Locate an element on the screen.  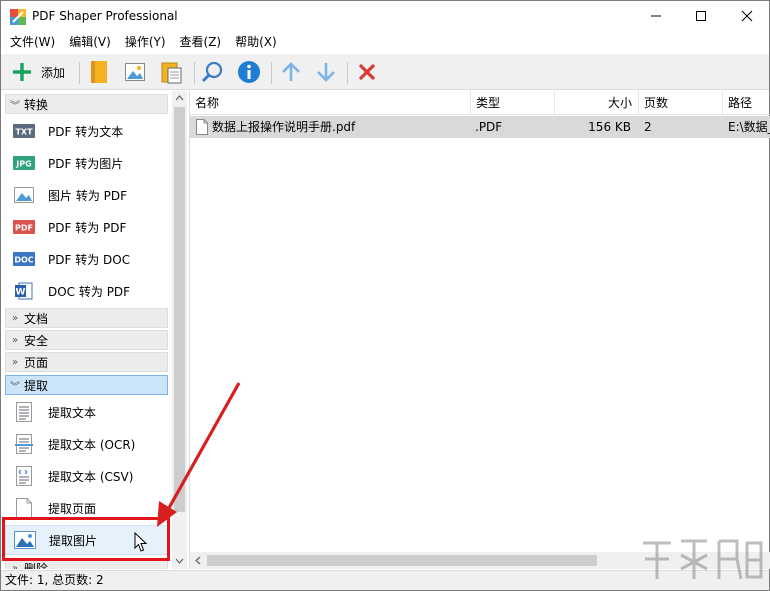
column-header-type: 类型 is located at coordinates (513, 103).